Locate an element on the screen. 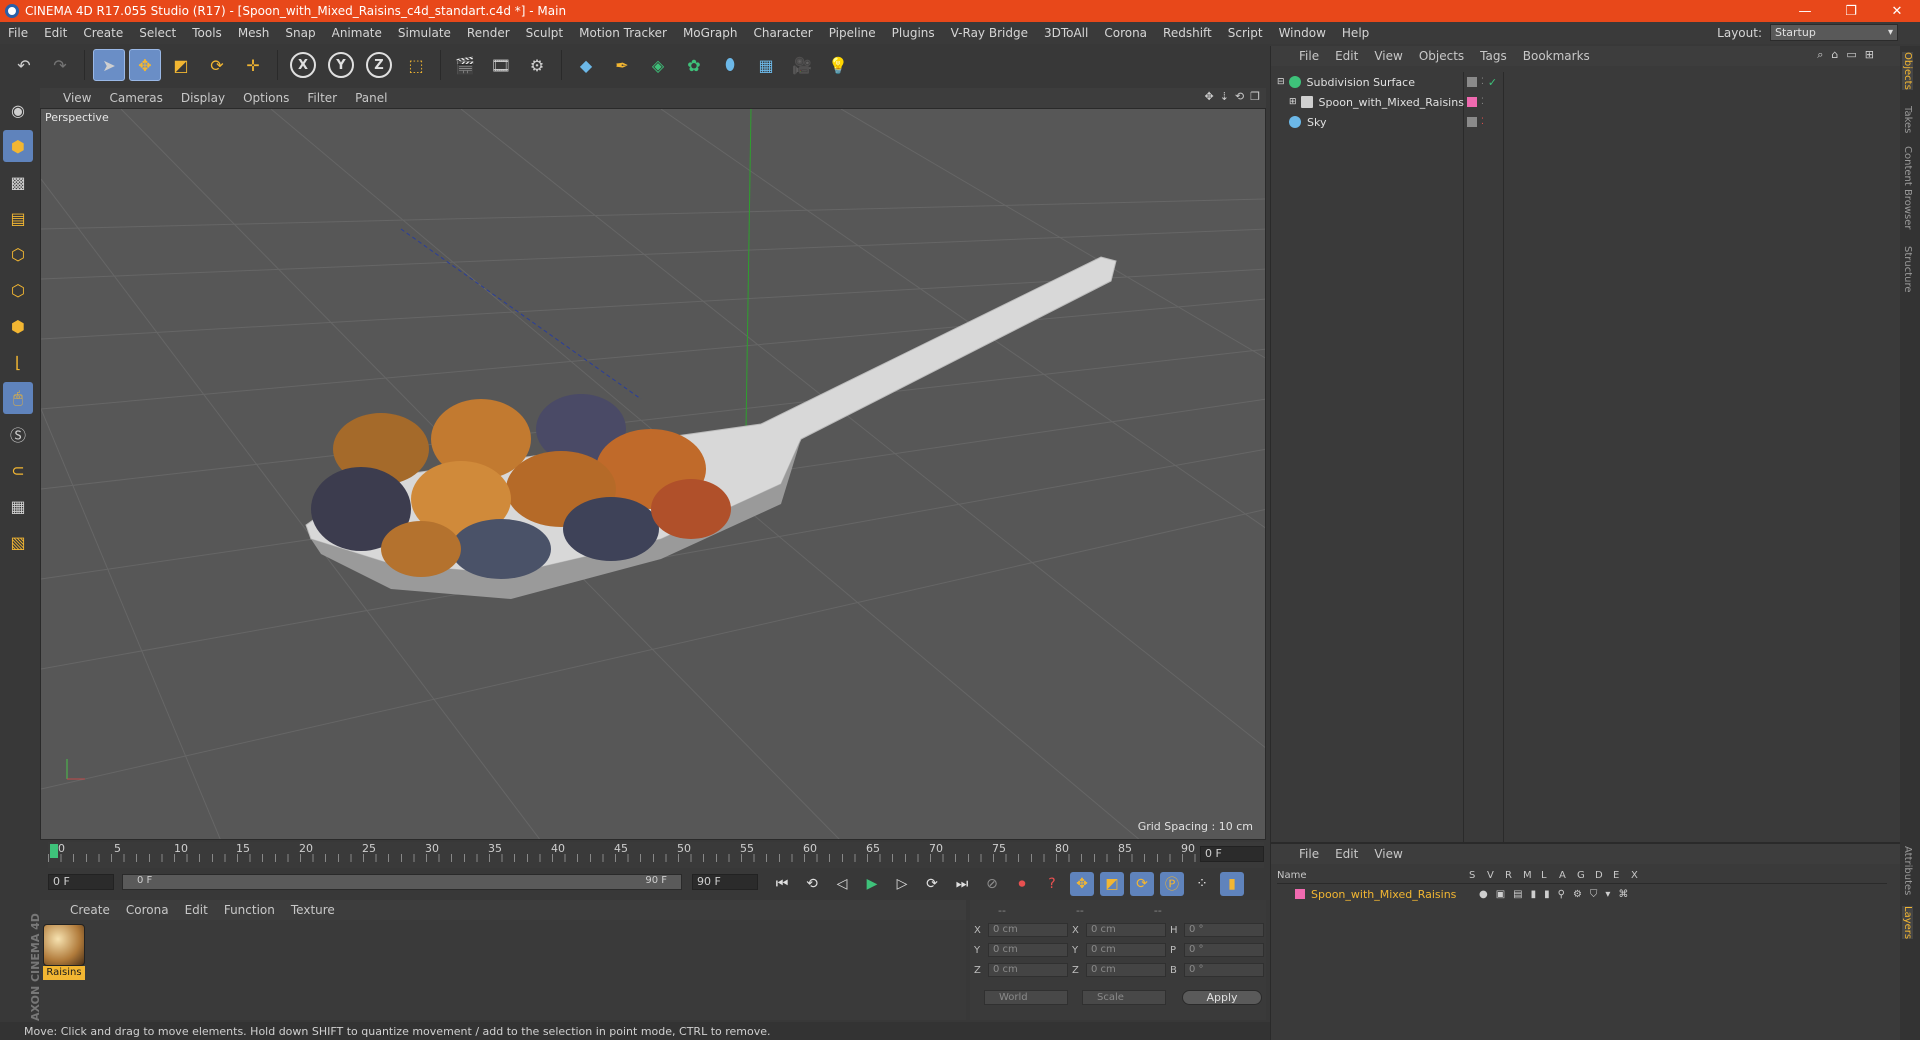 The width and height of the screenshot is (1920, 1040). layer-color-swatch is located at coordinates (1300, 894).